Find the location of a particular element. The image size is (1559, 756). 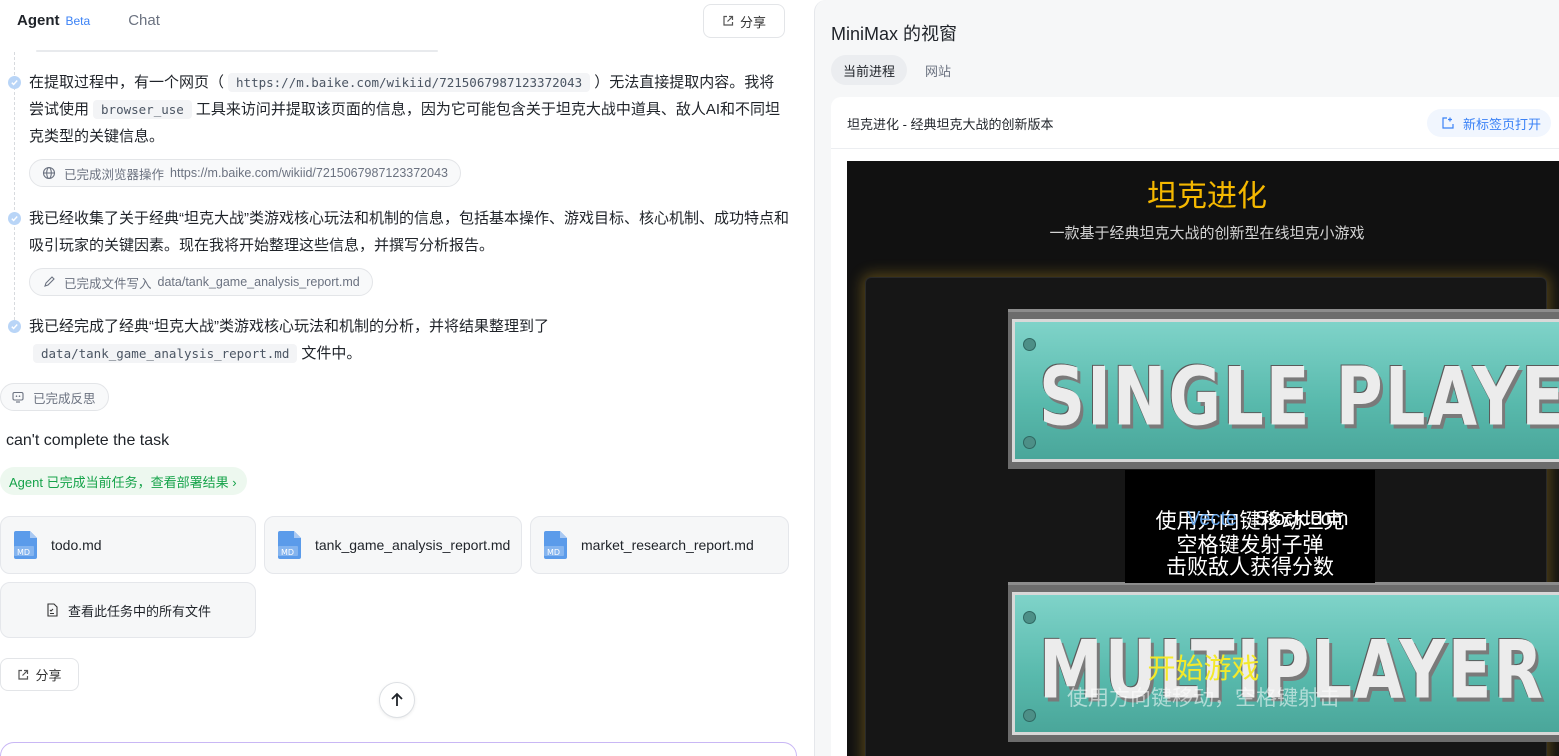

file-card: MD tank_game_analysis_report.md is located at coordinates (393, 545).